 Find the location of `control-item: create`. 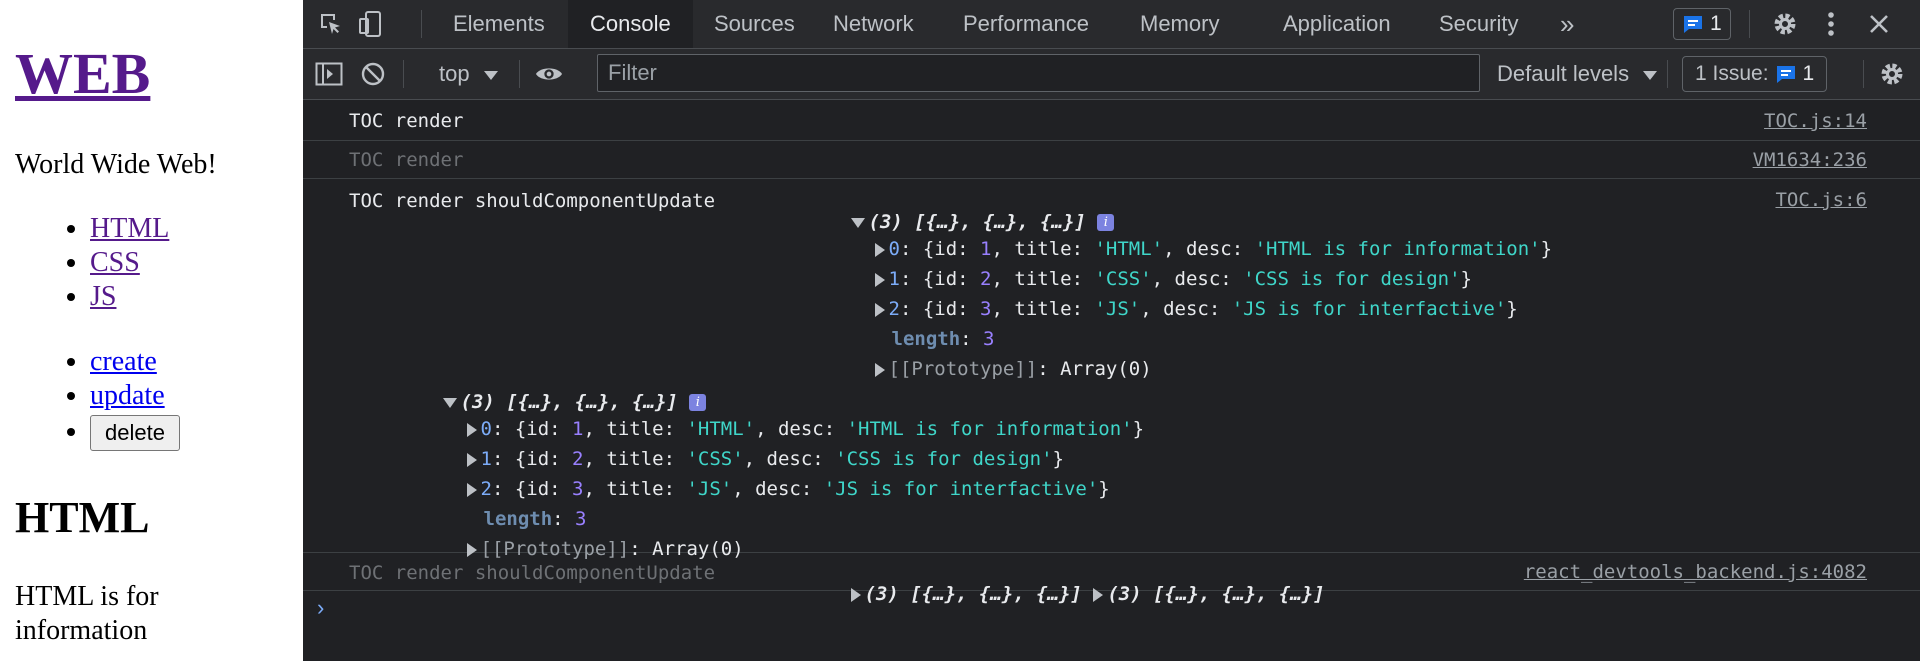

control-item: create is located at coordinates (135, 362).